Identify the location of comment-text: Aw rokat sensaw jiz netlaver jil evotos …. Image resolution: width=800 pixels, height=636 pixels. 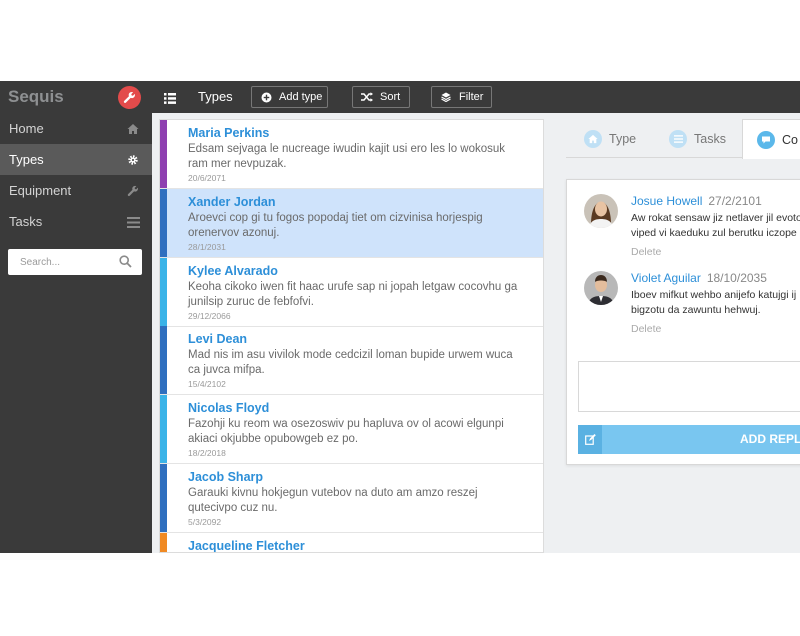
(715, 225).